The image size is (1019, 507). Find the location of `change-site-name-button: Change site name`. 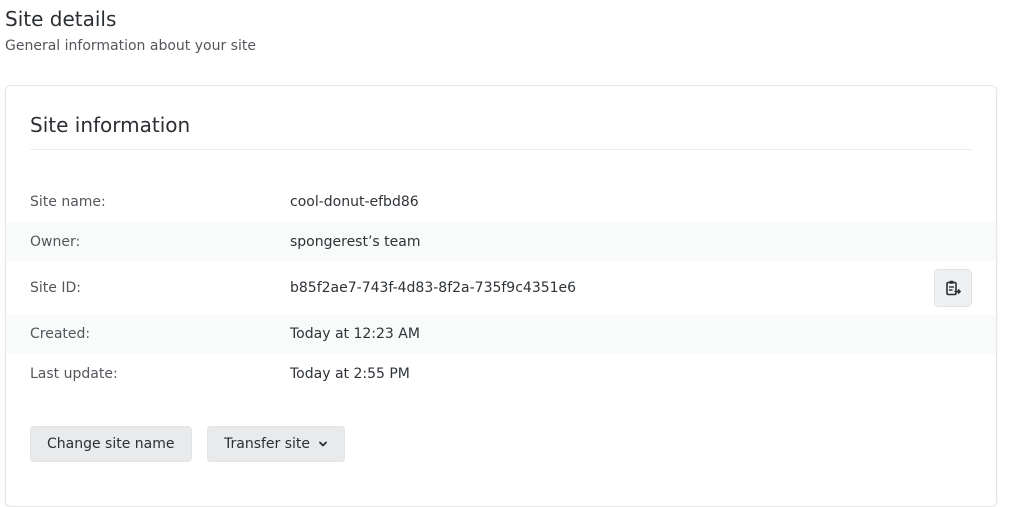

change-site-name-button: Change site name is located at coordinates (111, 444).